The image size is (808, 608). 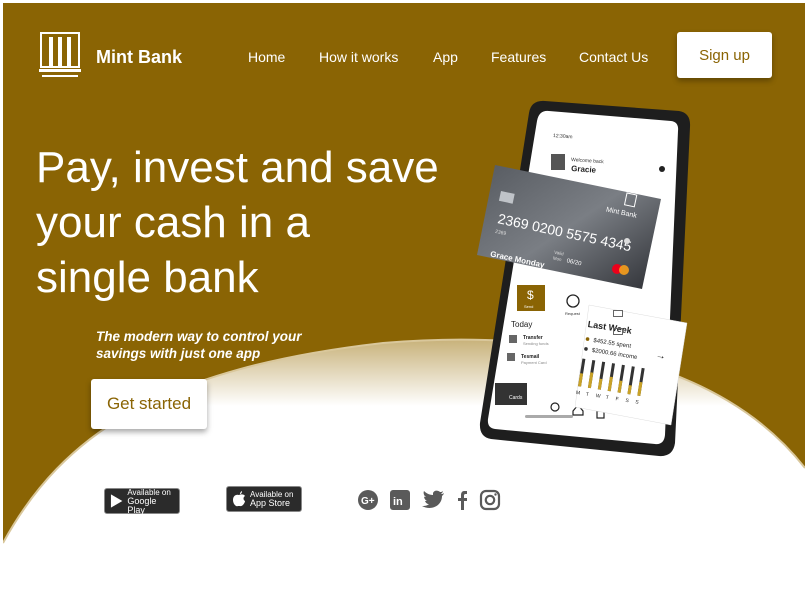 What do you see at coordinates (199, 336) in the screenshot?
I see `hero-subtitle-line-1: The modern way to control your` at bounding box center [199, 336].